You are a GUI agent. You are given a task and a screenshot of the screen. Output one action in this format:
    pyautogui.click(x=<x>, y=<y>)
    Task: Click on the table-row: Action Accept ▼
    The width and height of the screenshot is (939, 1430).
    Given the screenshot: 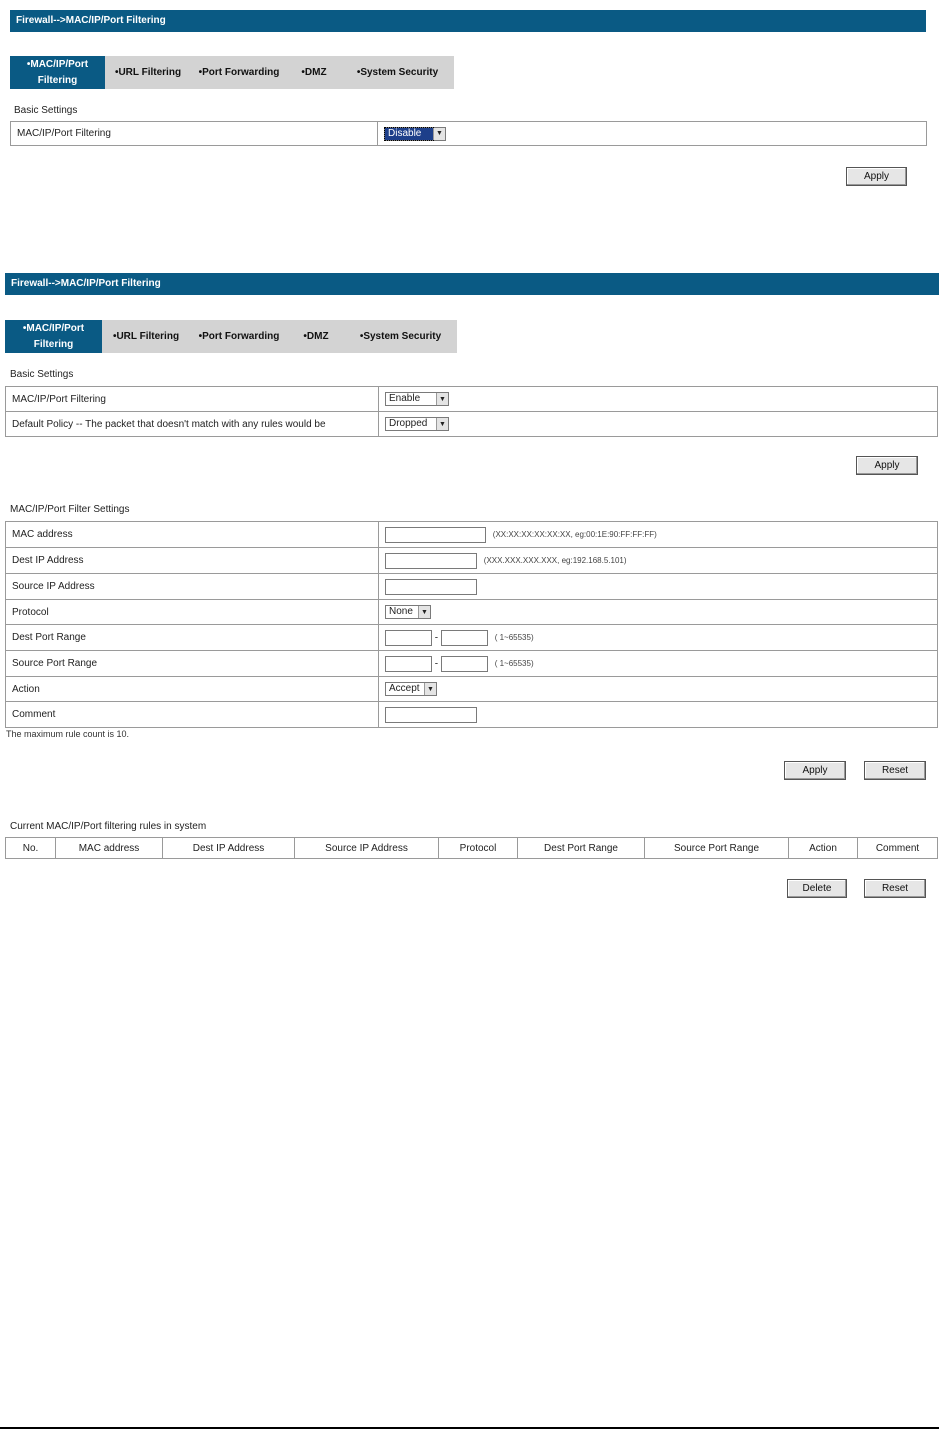 What is the action you would take?
    pyautogui.click(x=471, y=689)
    